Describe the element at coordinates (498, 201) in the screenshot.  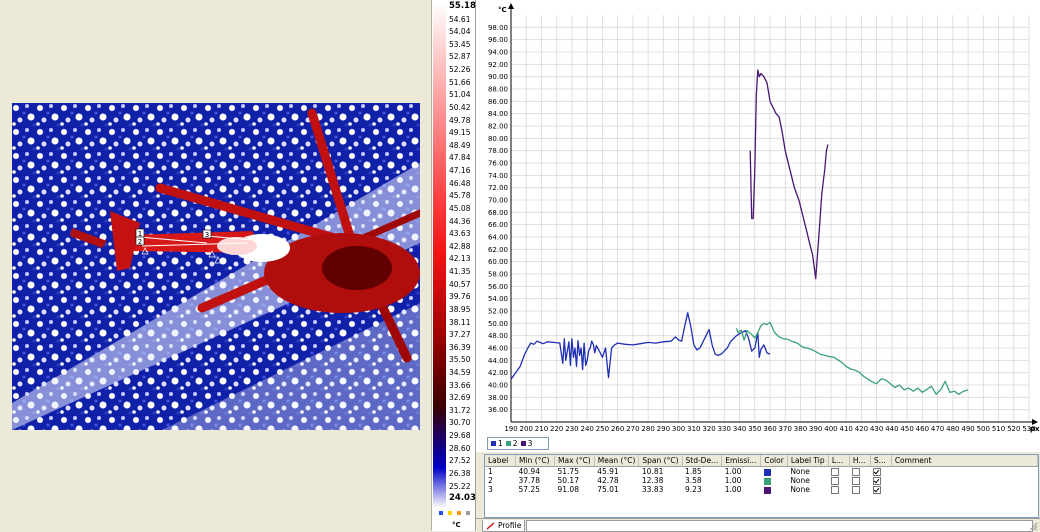
I see `y-tick-label: 70.00` at that location.